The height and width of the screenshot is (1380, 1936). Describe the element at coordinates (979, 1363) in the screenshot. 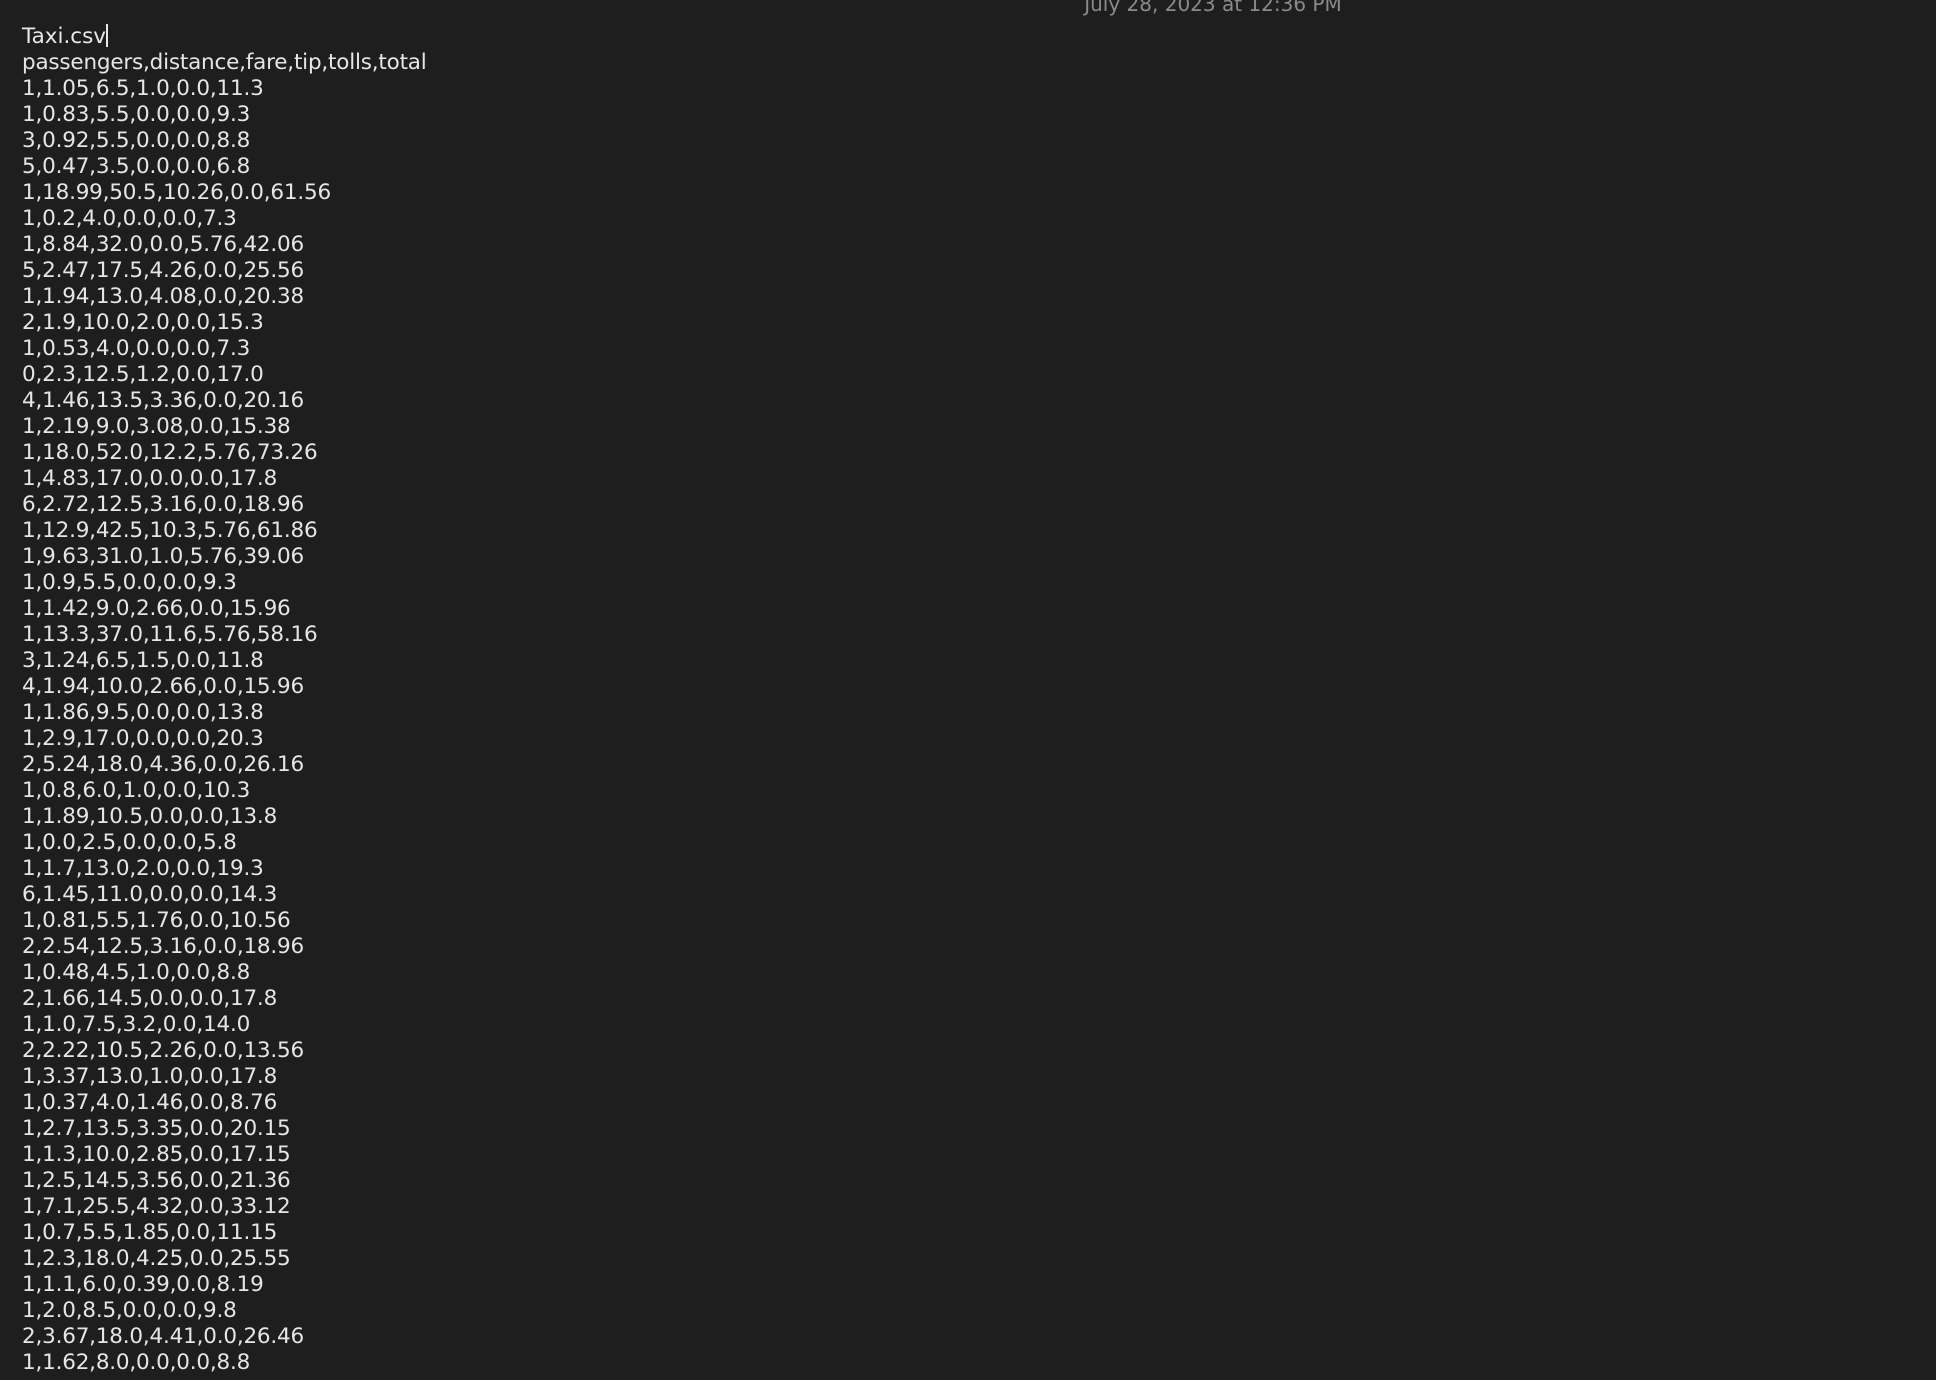

I see `csv-data-line: 1,1.62,8.0,0.0,0.0,8.8` at that location.